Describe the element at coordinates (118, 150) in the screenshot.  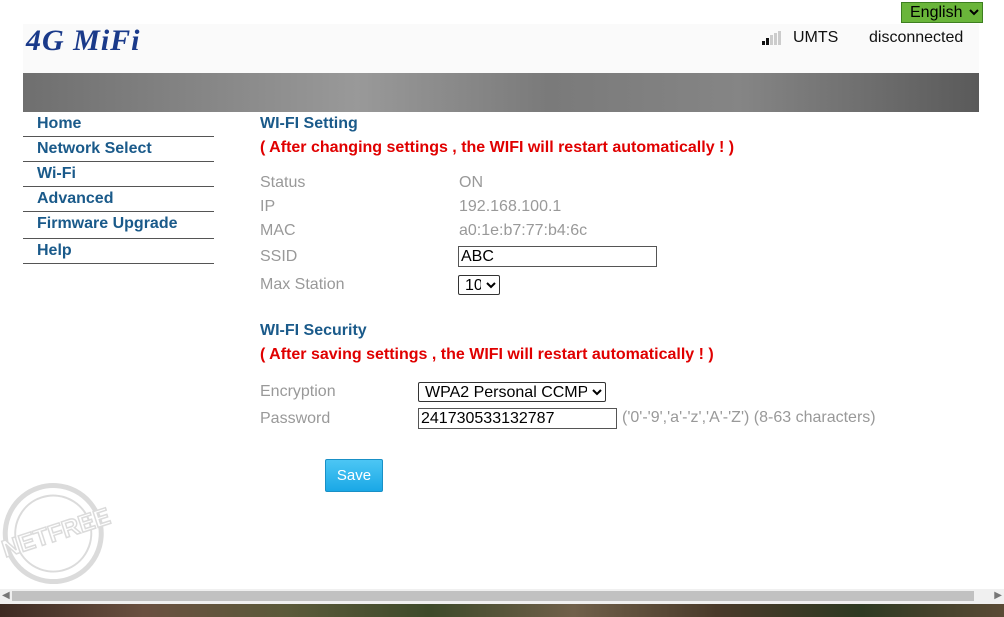
I see `nav-item-network-select: Network Select` at that location.